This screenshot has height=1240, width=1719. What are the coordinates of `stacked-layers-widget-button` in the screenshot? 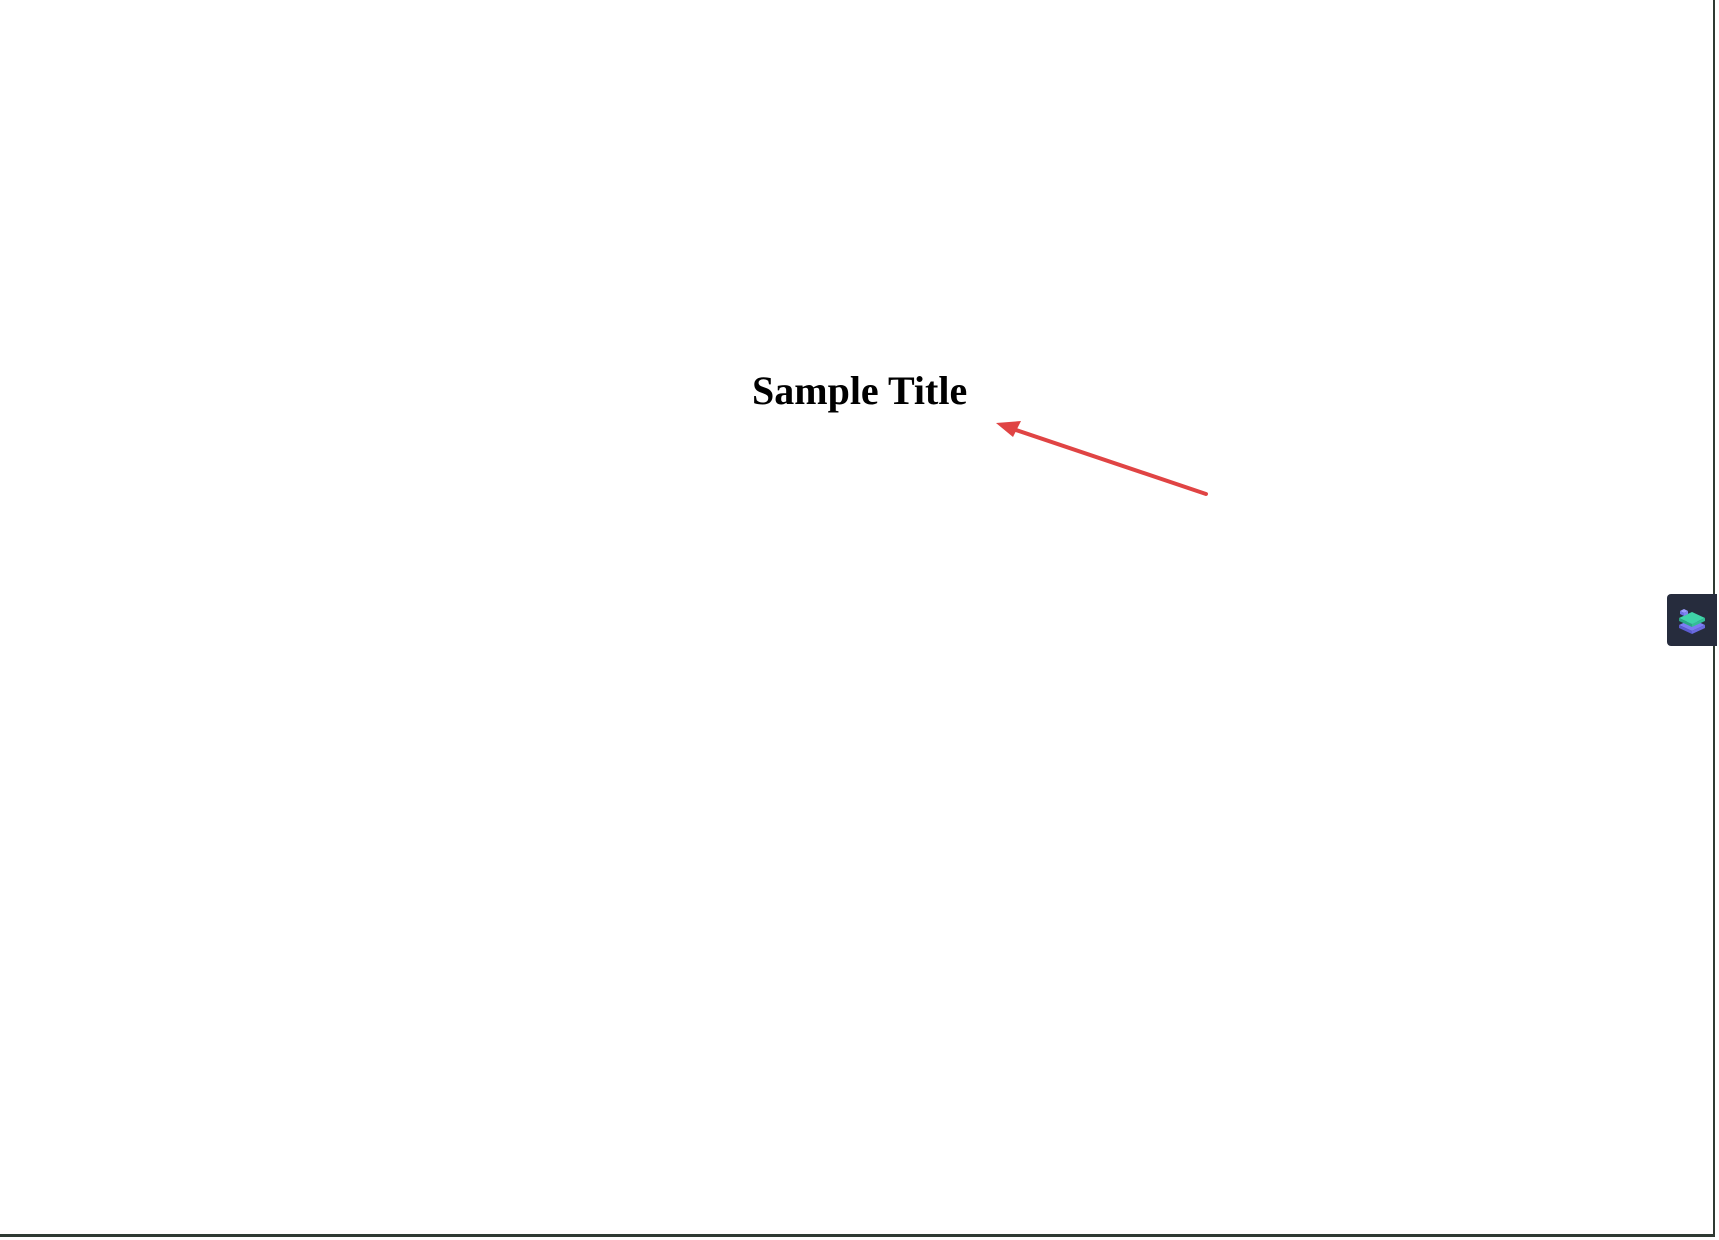 It's located at (1692, 620).